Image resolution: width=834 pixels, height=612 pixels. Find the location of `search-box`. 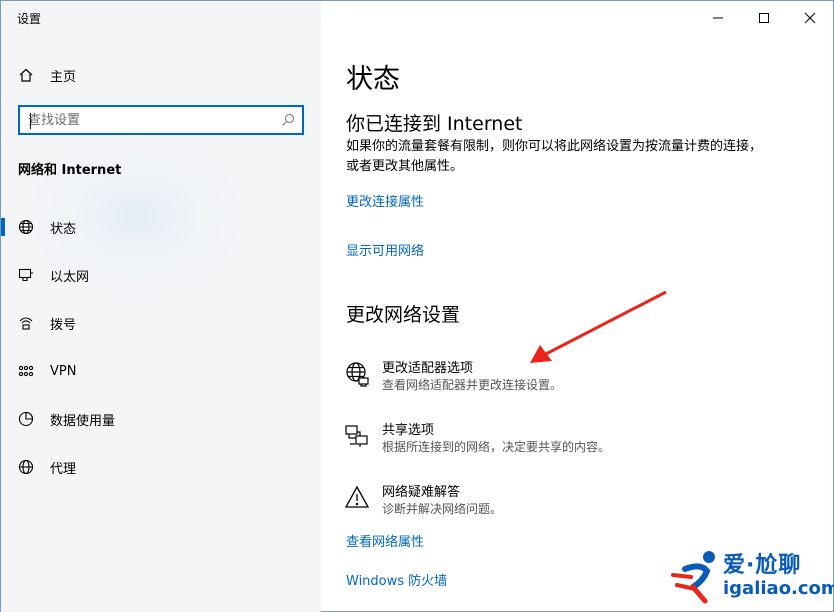

search-box is located at coordinates (161, 120).